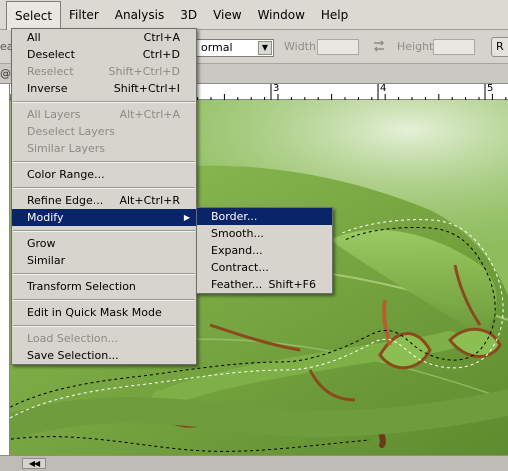 This screenshot has height=471, width=508. What do you see at coordinates (383, 88) in the screenshot?
I see `ruler-label-4: 4` at bounding box center [383, 88].